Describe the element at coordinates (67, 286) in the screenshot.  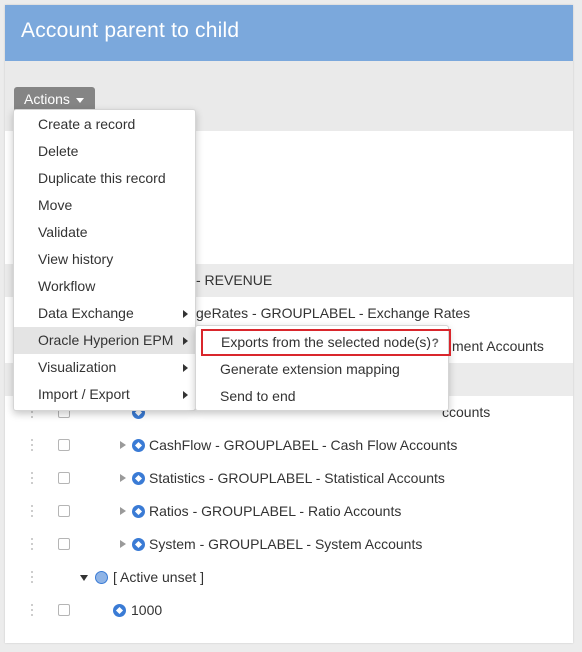
I see `menu-item-label: Workflow` at that location.